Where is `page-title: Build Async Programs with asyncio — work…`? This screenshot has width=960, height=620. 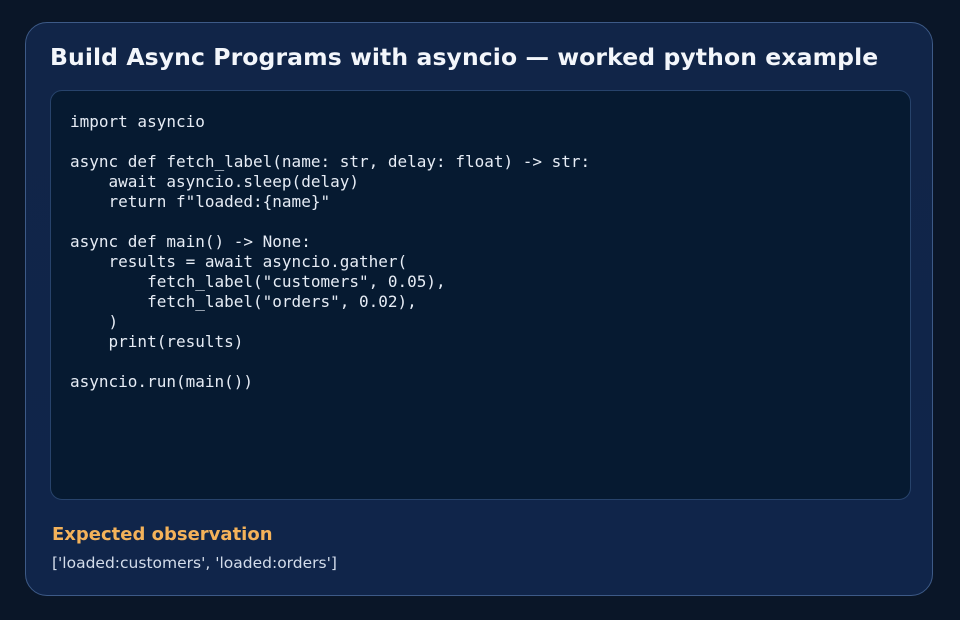 page-title: Build Async Programs with asyncio — work… is located at coordinates (464, 57).